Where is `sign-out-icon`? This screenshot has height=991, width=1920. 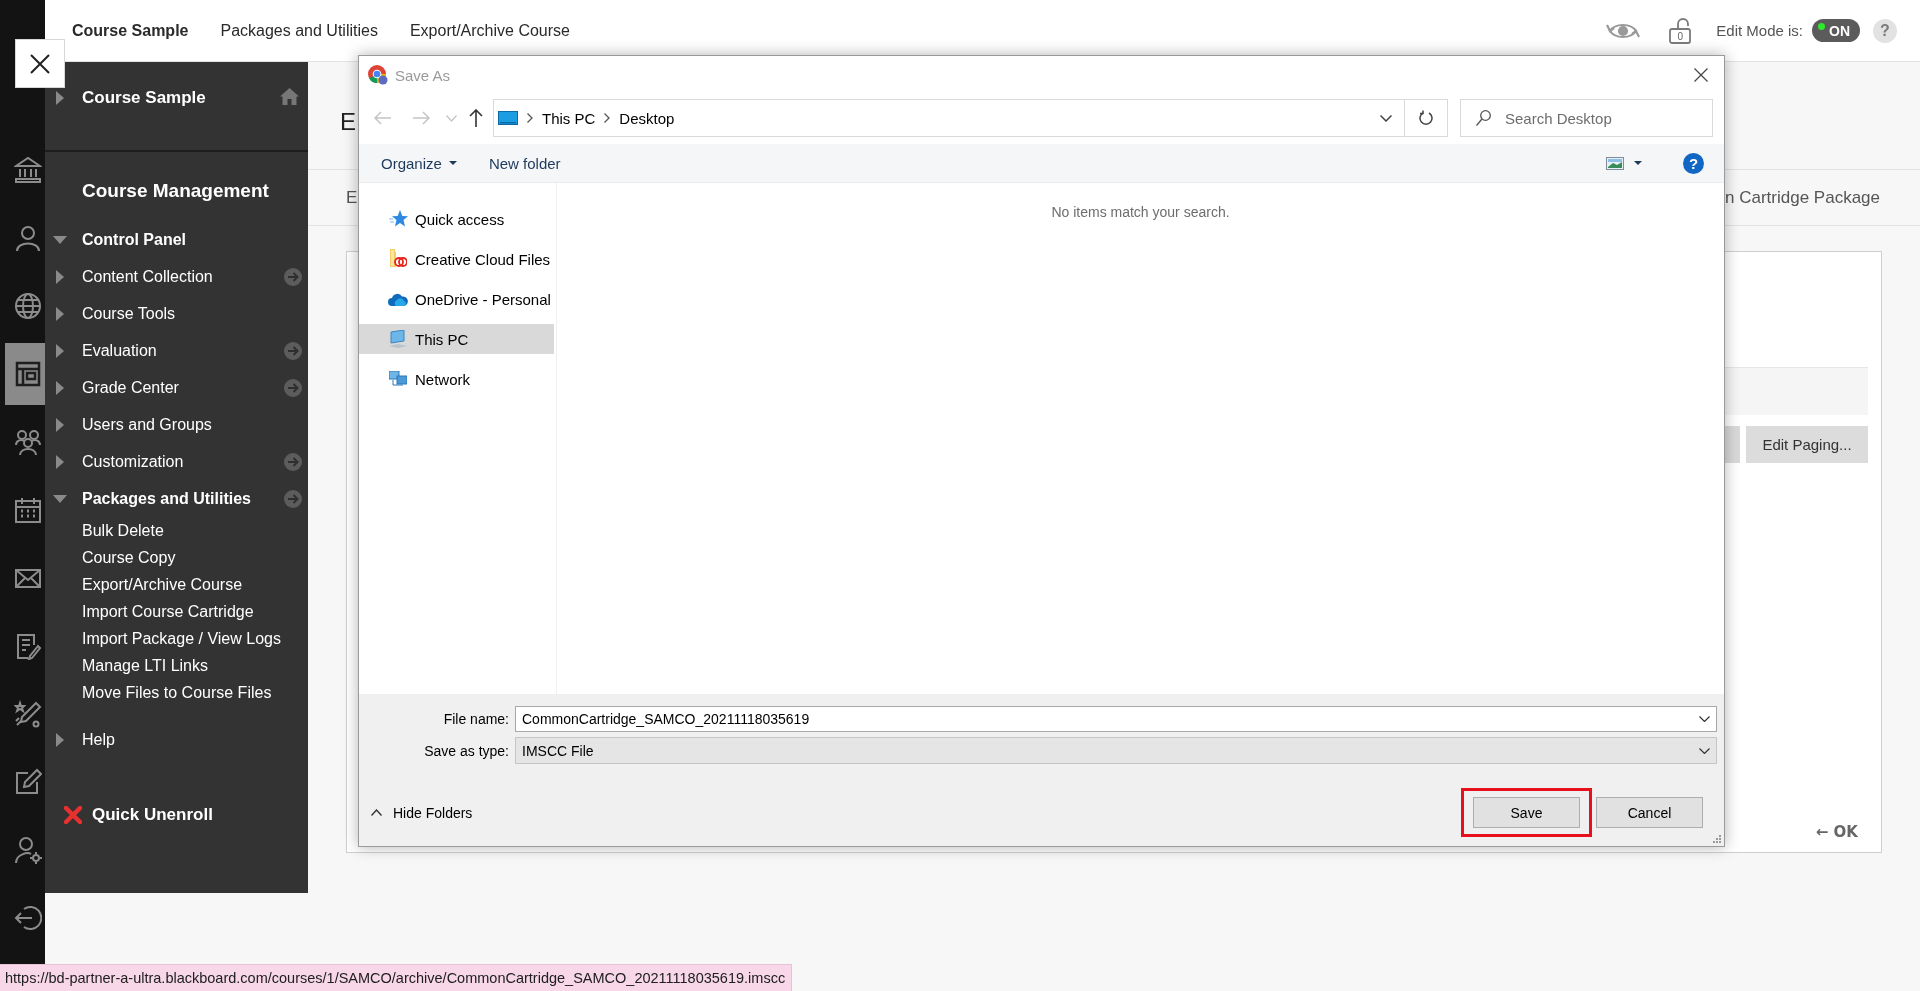 sign-out-icon is located at coordinates (28, 918).